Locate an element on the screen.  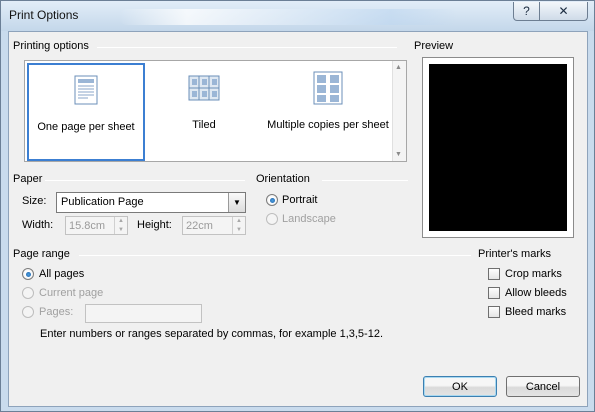
tiled-pages-icon is located at coordinates (204, 88).